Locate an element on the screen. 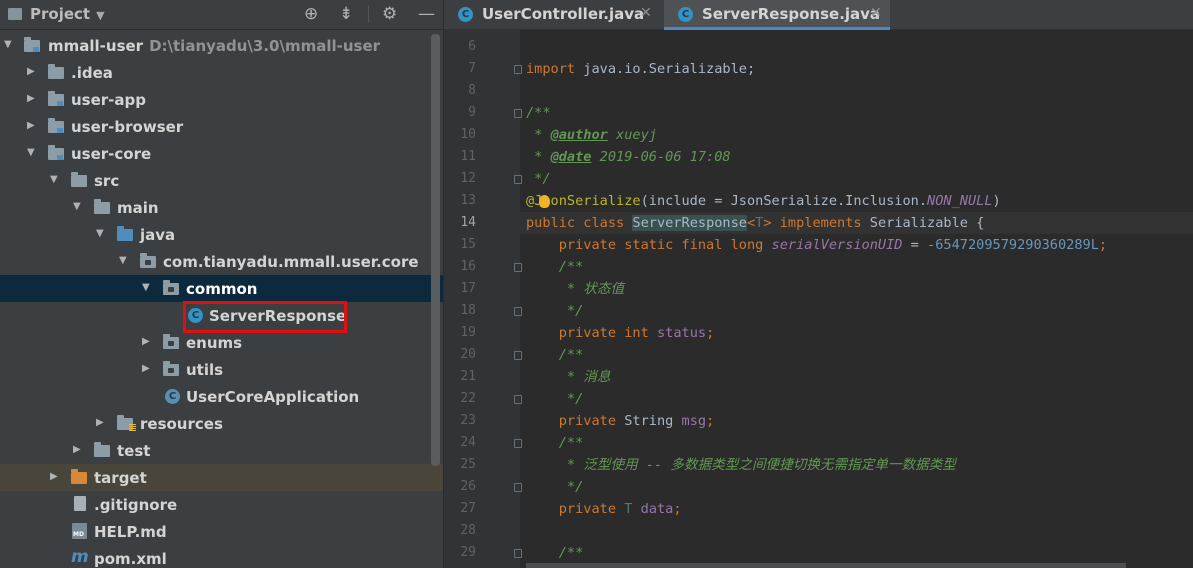 The height and width of the screenshot is (568, 1193). tree-item-pom-xml: m pom.xml is located at coordinates (221, 556).